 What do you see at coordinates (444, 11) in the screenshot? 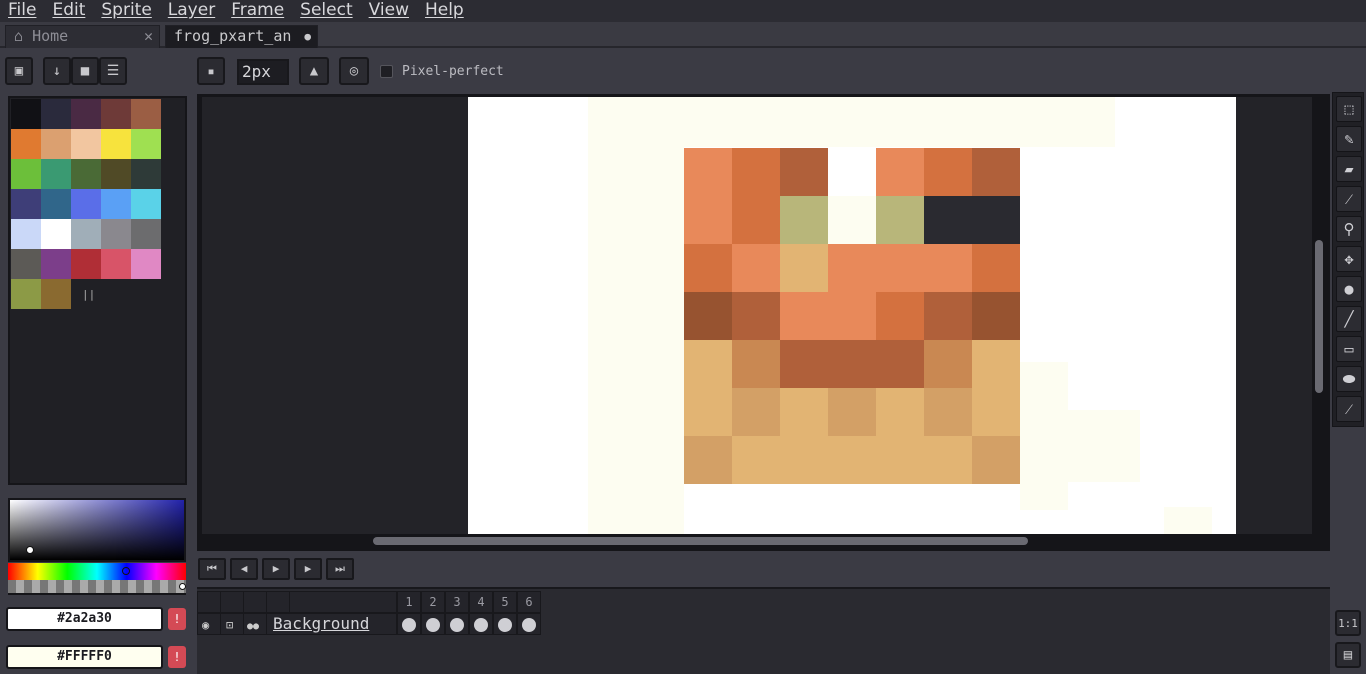
I see `menu-help: Help` at bounding box center [444, 11].